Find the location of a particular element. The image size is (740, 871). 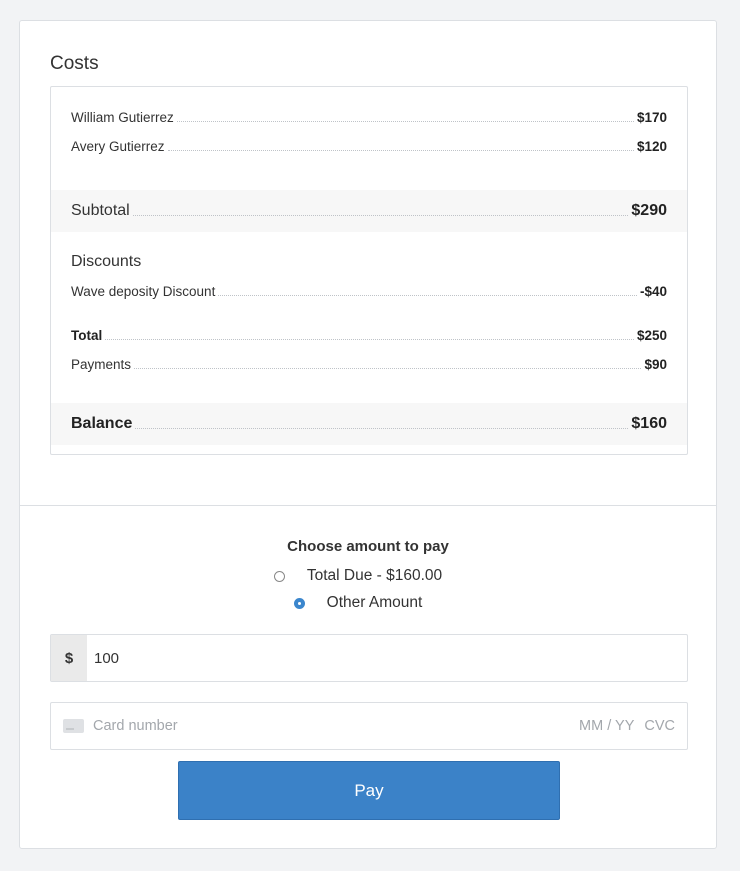

option-other-amount: Other Amount is located at coordinates (368, 603).